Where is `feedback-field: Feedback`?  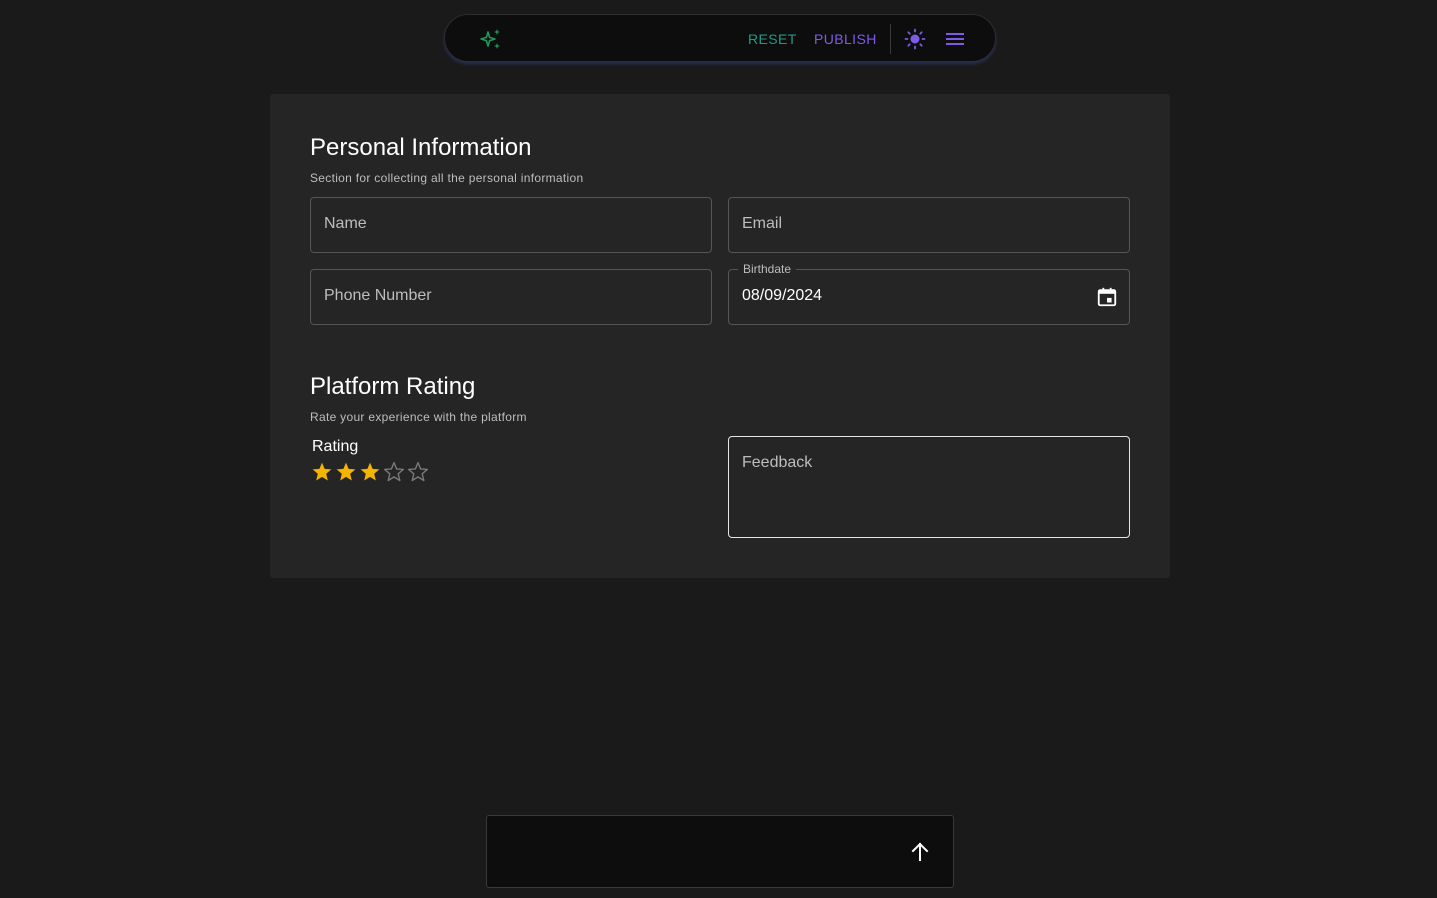
feedback-field: Feedback is located at coordinates (929, 487).